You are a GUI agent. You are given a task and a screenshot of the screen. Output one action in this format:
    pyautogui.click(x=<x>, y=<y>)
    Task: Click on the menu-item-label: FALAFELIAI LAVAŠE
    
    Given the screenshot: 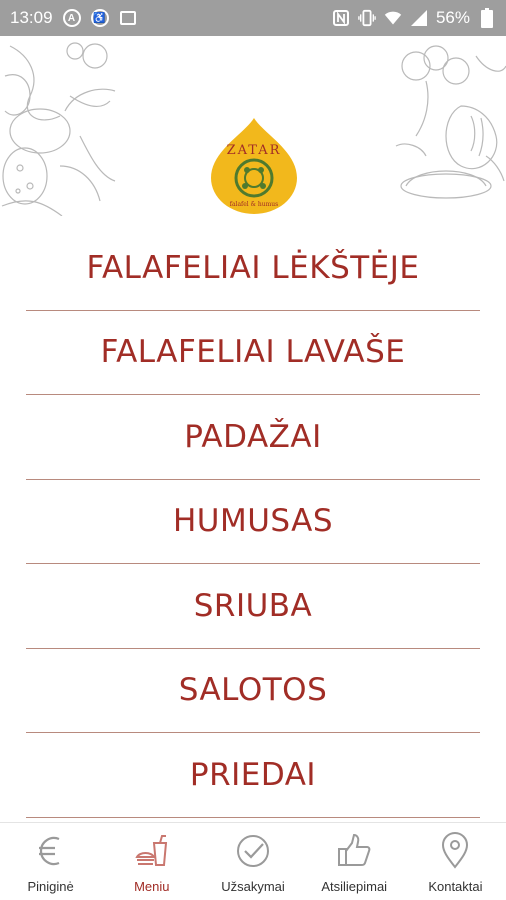 What is the action you would take?
    pyautogui.click(x=253, y=352)
    